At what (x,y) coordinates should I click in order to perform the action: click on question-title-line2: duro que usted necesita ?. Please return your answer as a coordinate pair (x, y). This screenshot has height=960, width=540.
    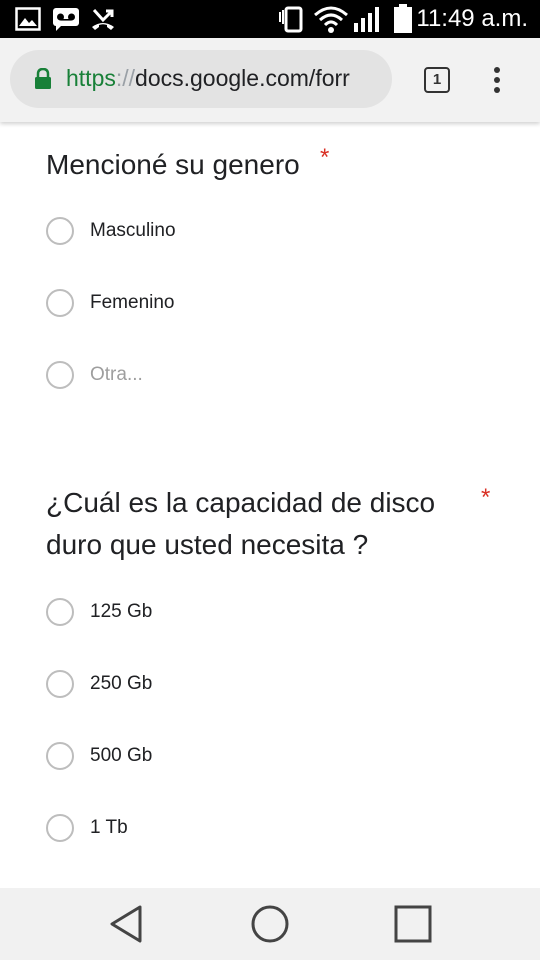
    Looking at the image, I should click on (207, 544).